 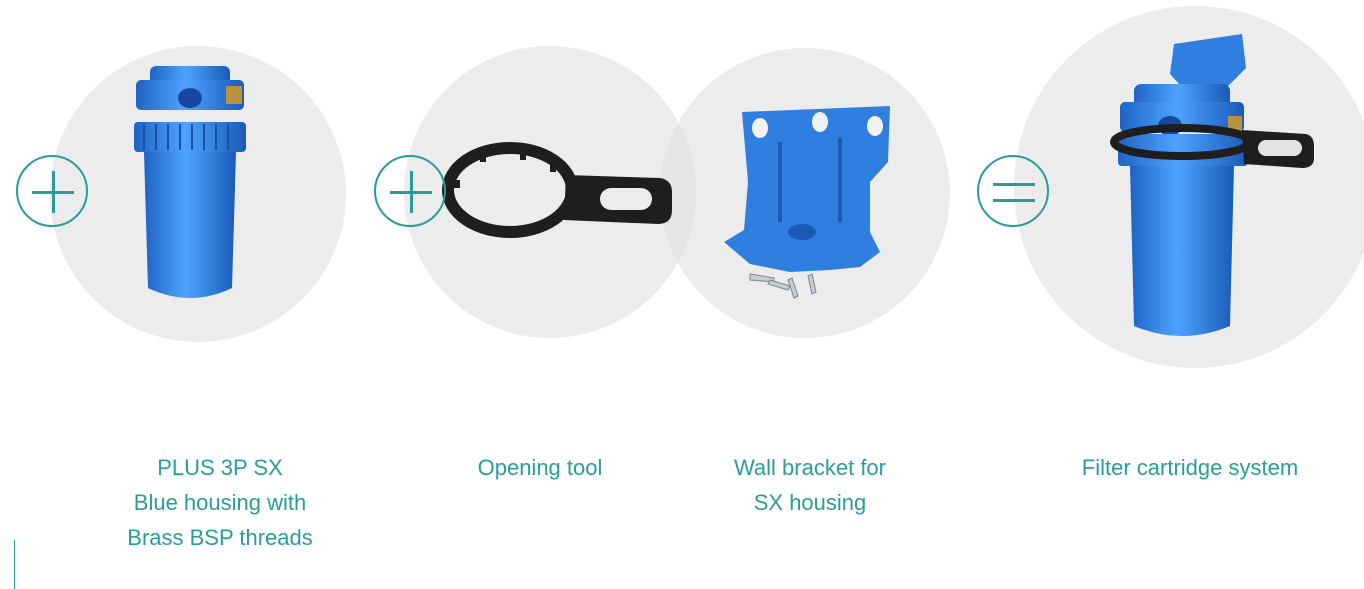 What do you see at coordinates (809, 485) in the screenshot?
I see `product-label-bracket: Wall bracket for SX housing` at bounding box center [809, 485].